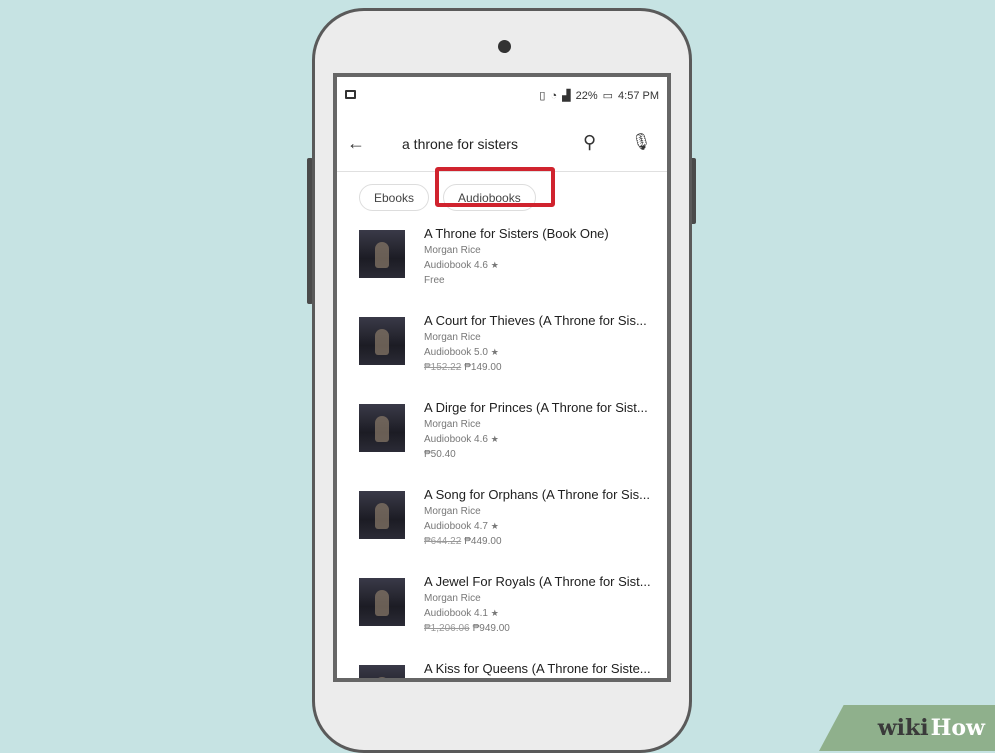 Image resolution: width=995 pixels, height=753 pixels. I want to click on search-input: a throne for sisters, so click(460, 144).